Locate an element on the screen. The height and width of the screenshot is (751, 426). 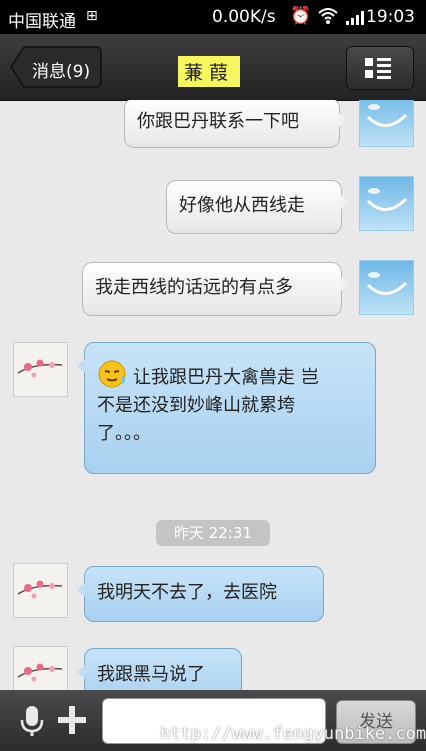
message-bubble-sent: 你跟巴丹联系一下吧 is located at coordinates (235, 124).